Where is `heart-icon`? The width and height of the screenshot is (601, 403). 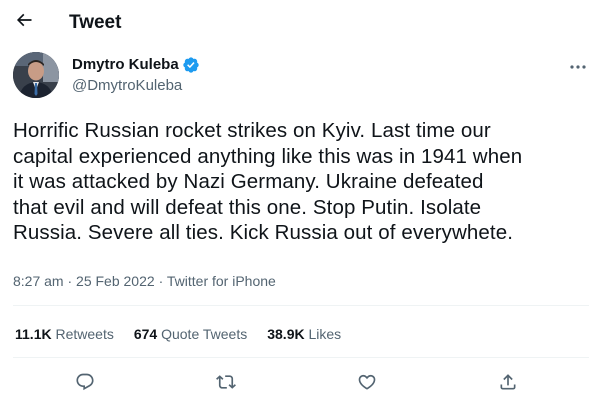
heart-icon is located at coordinates (367, 384).